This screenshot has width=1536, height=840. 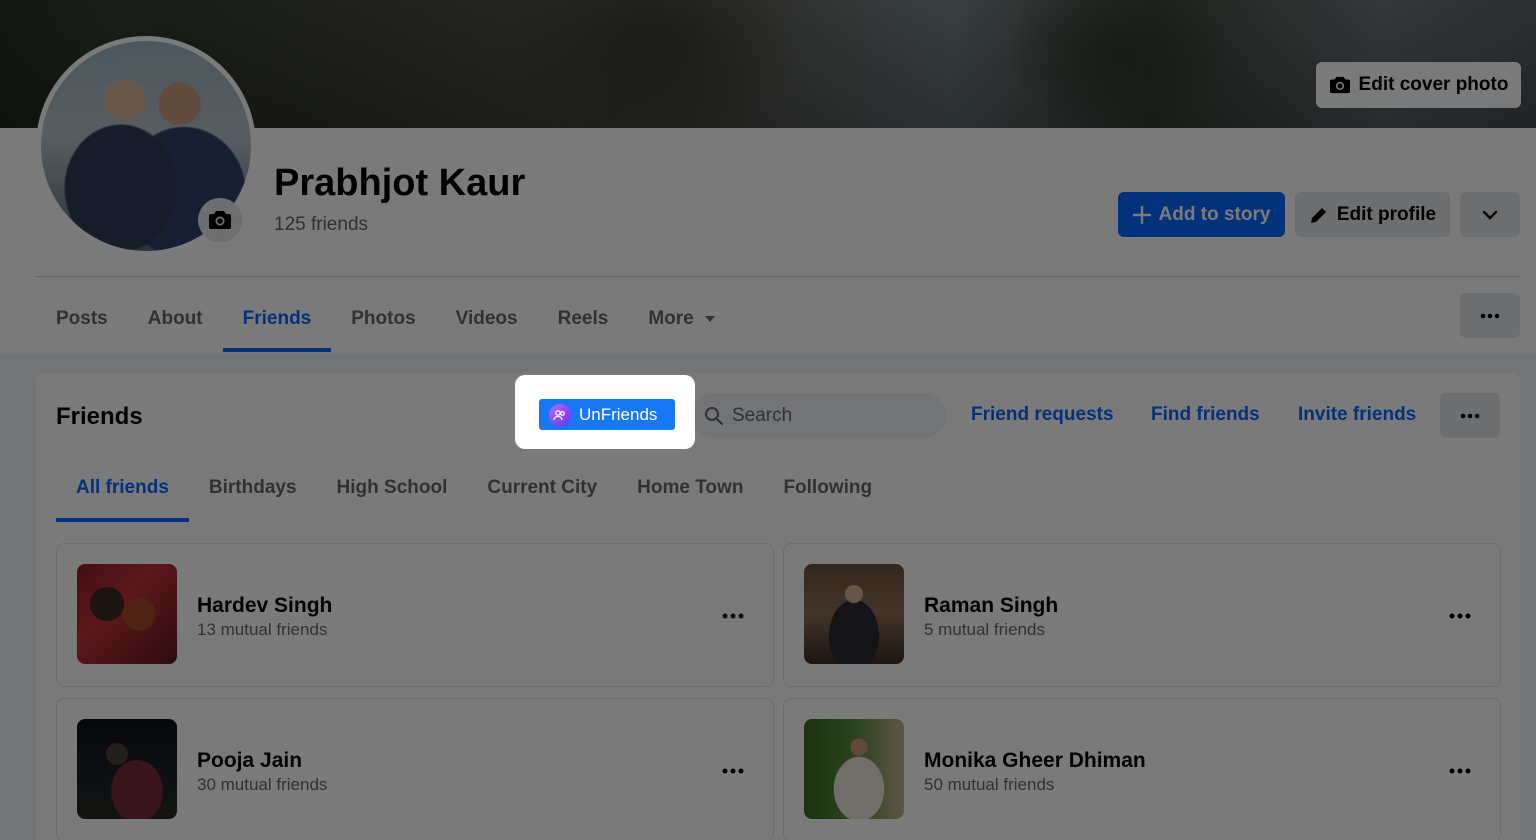 I want to click on tab-about: About, so click(x=175, y=319).